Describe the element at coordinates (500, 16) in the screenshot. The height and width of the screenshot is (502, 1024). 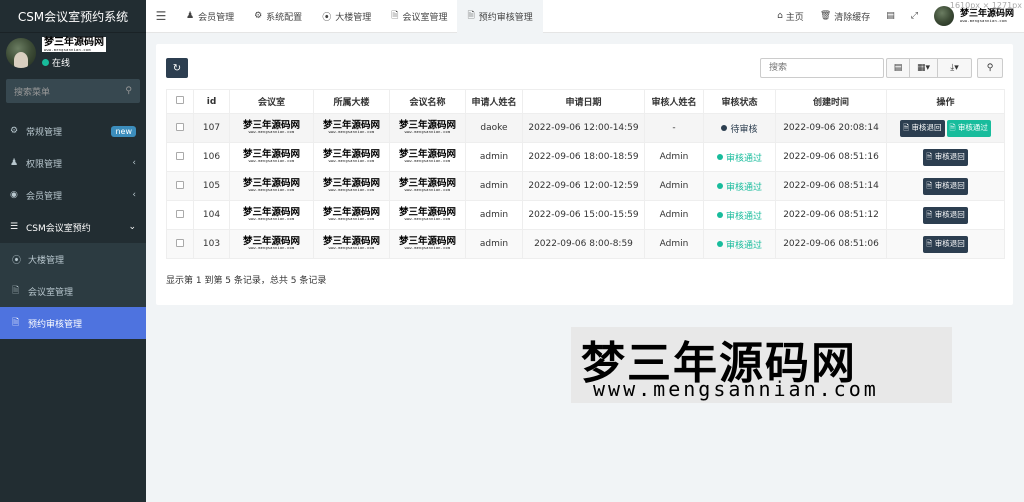
I see `tab-review: 🗎 预约审核管理` at that location.